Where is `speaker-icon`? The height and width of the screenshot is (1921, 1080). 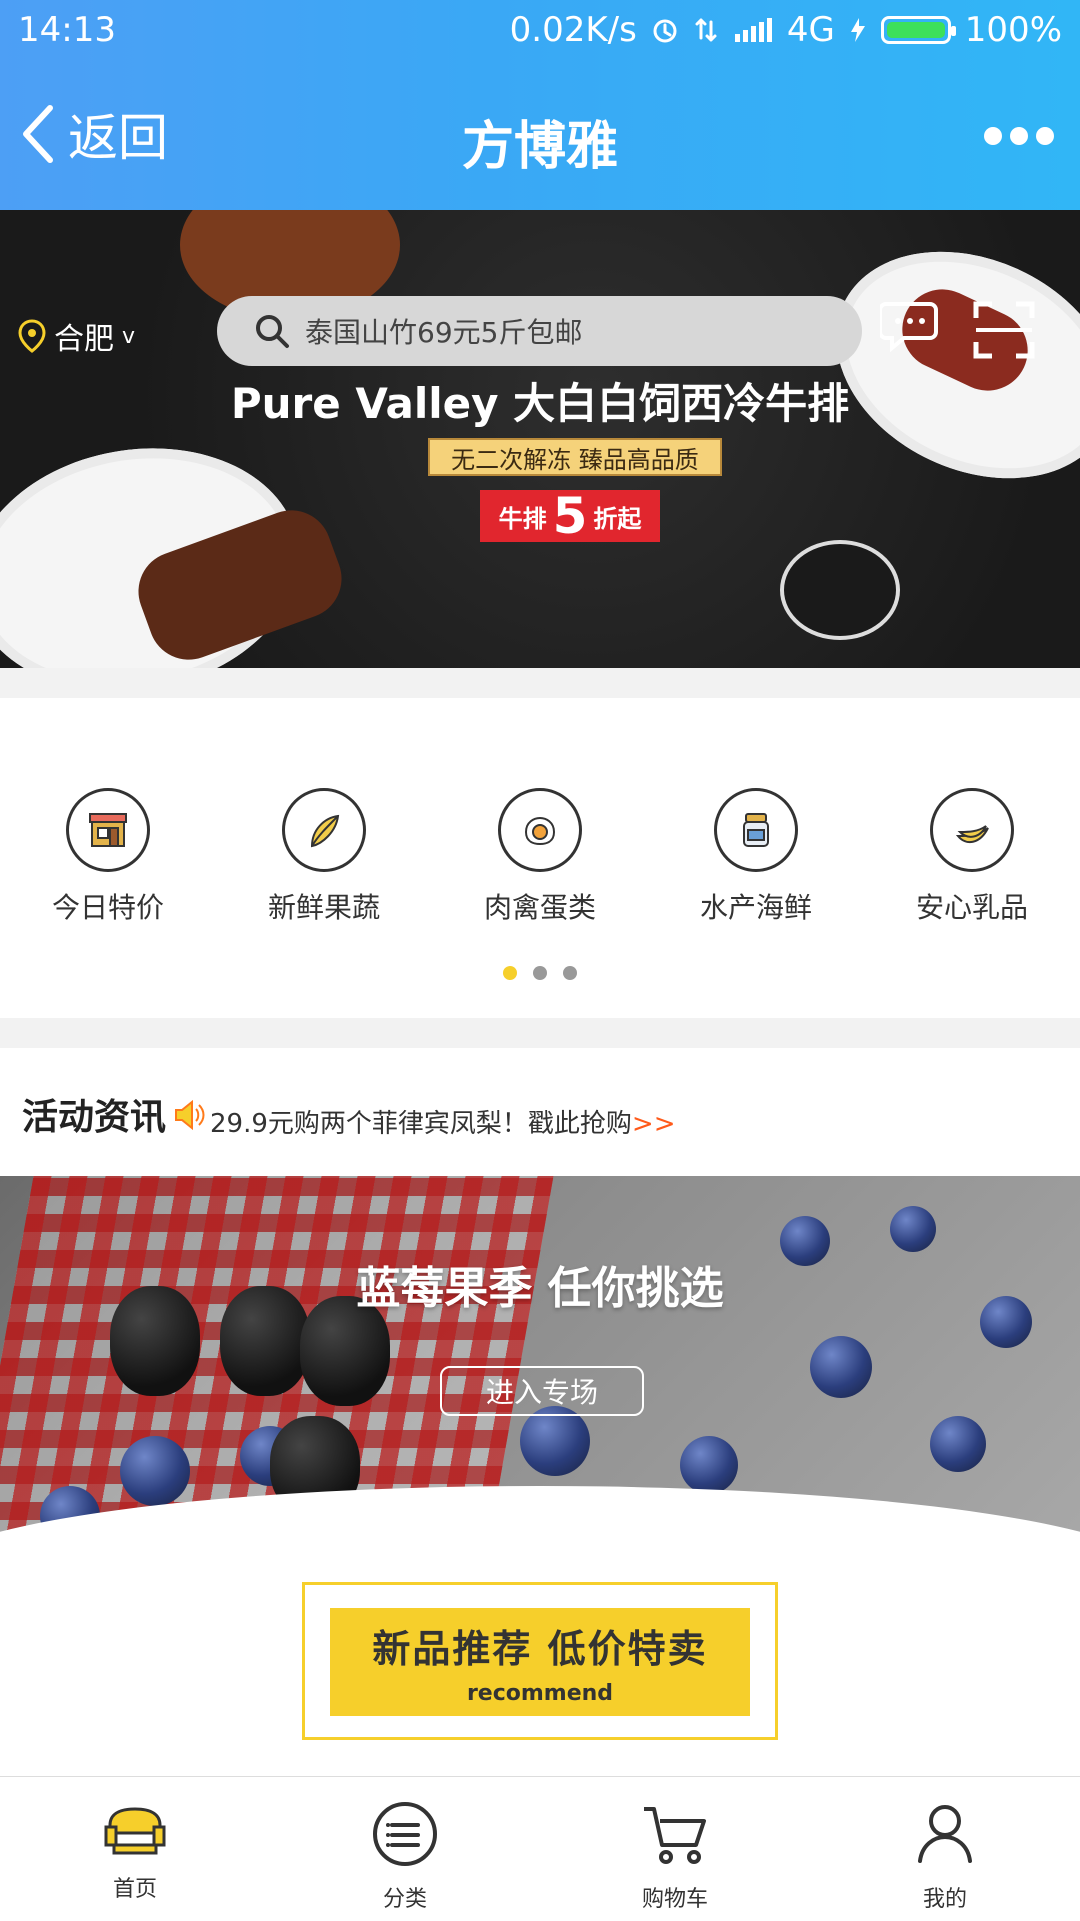
speaker-icon is located at coordinates (190, 1115).